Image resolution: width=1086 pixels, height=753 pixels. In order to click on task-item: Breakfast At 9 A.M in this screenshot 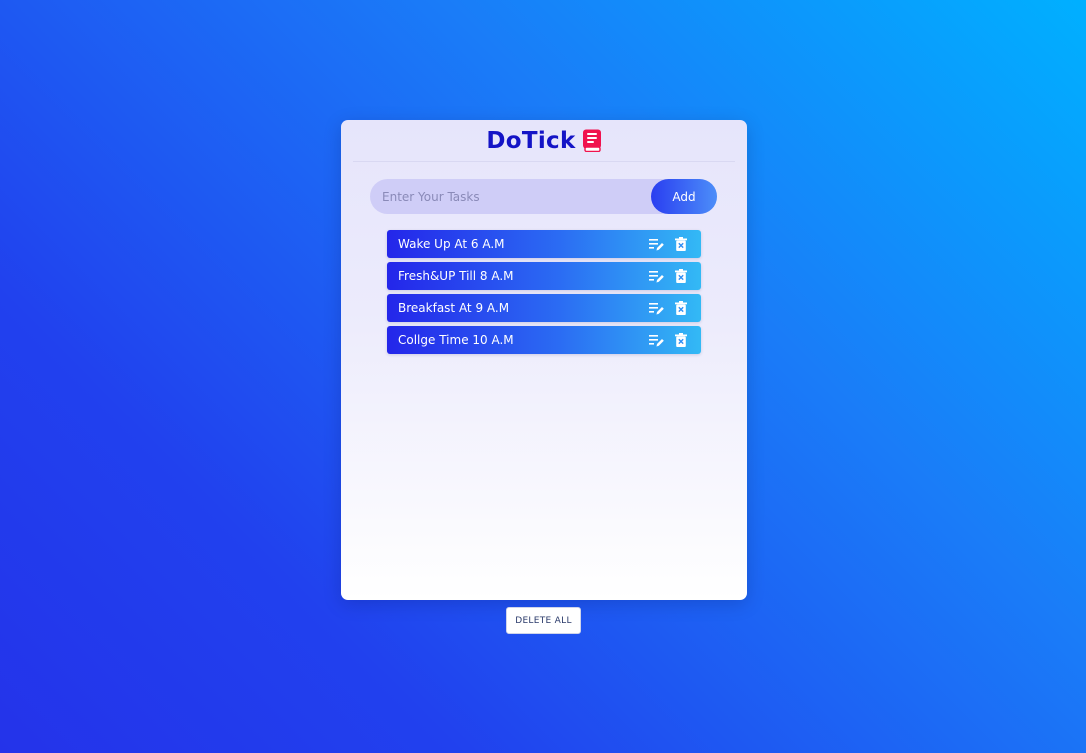, I will do `click(544, 308)`.